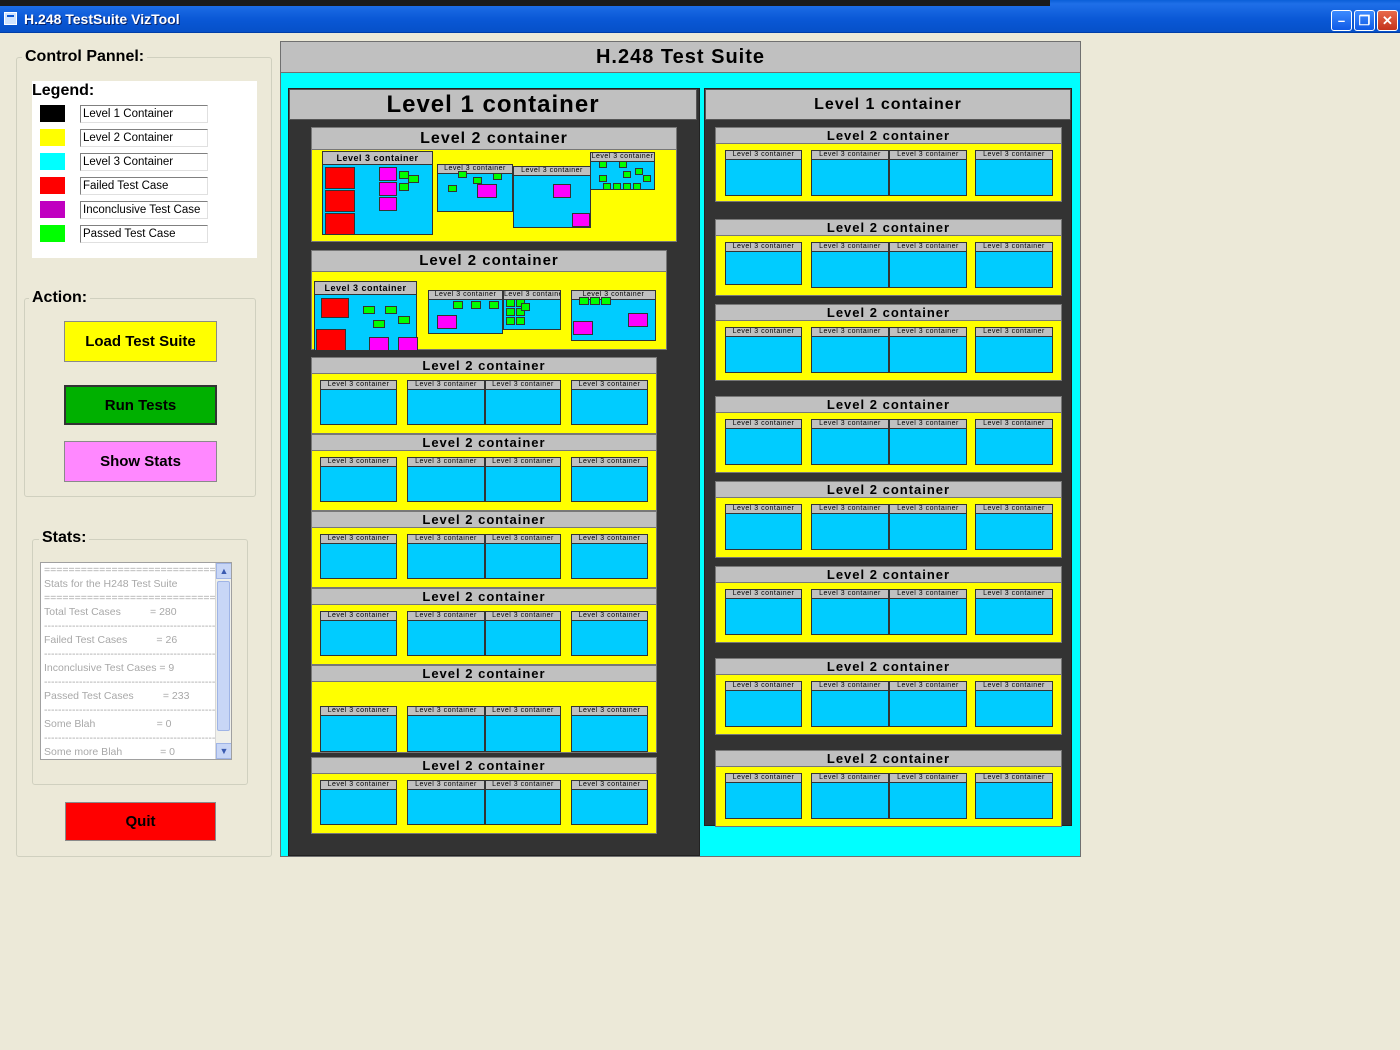 The height and width of the screenshot is (1050, 1400). What do you see at coordinates (140, 461) in the screenshot?
I see `show-stats-button: Show Stats` at bounding box center [140, 461].